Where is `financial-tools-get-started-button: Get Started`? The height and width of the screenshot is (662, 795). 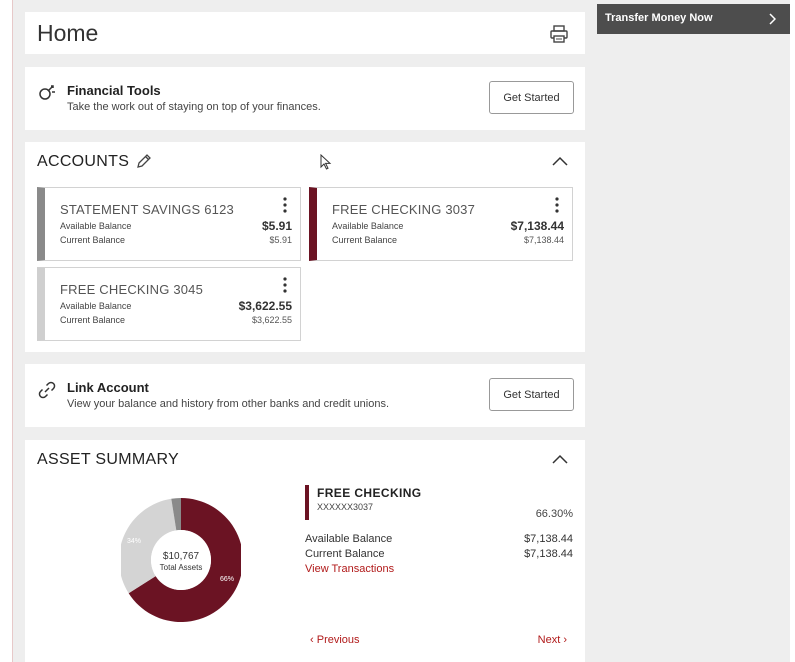 financial-tools-get-started-button: Get Started is located at coordinates (531, 97).